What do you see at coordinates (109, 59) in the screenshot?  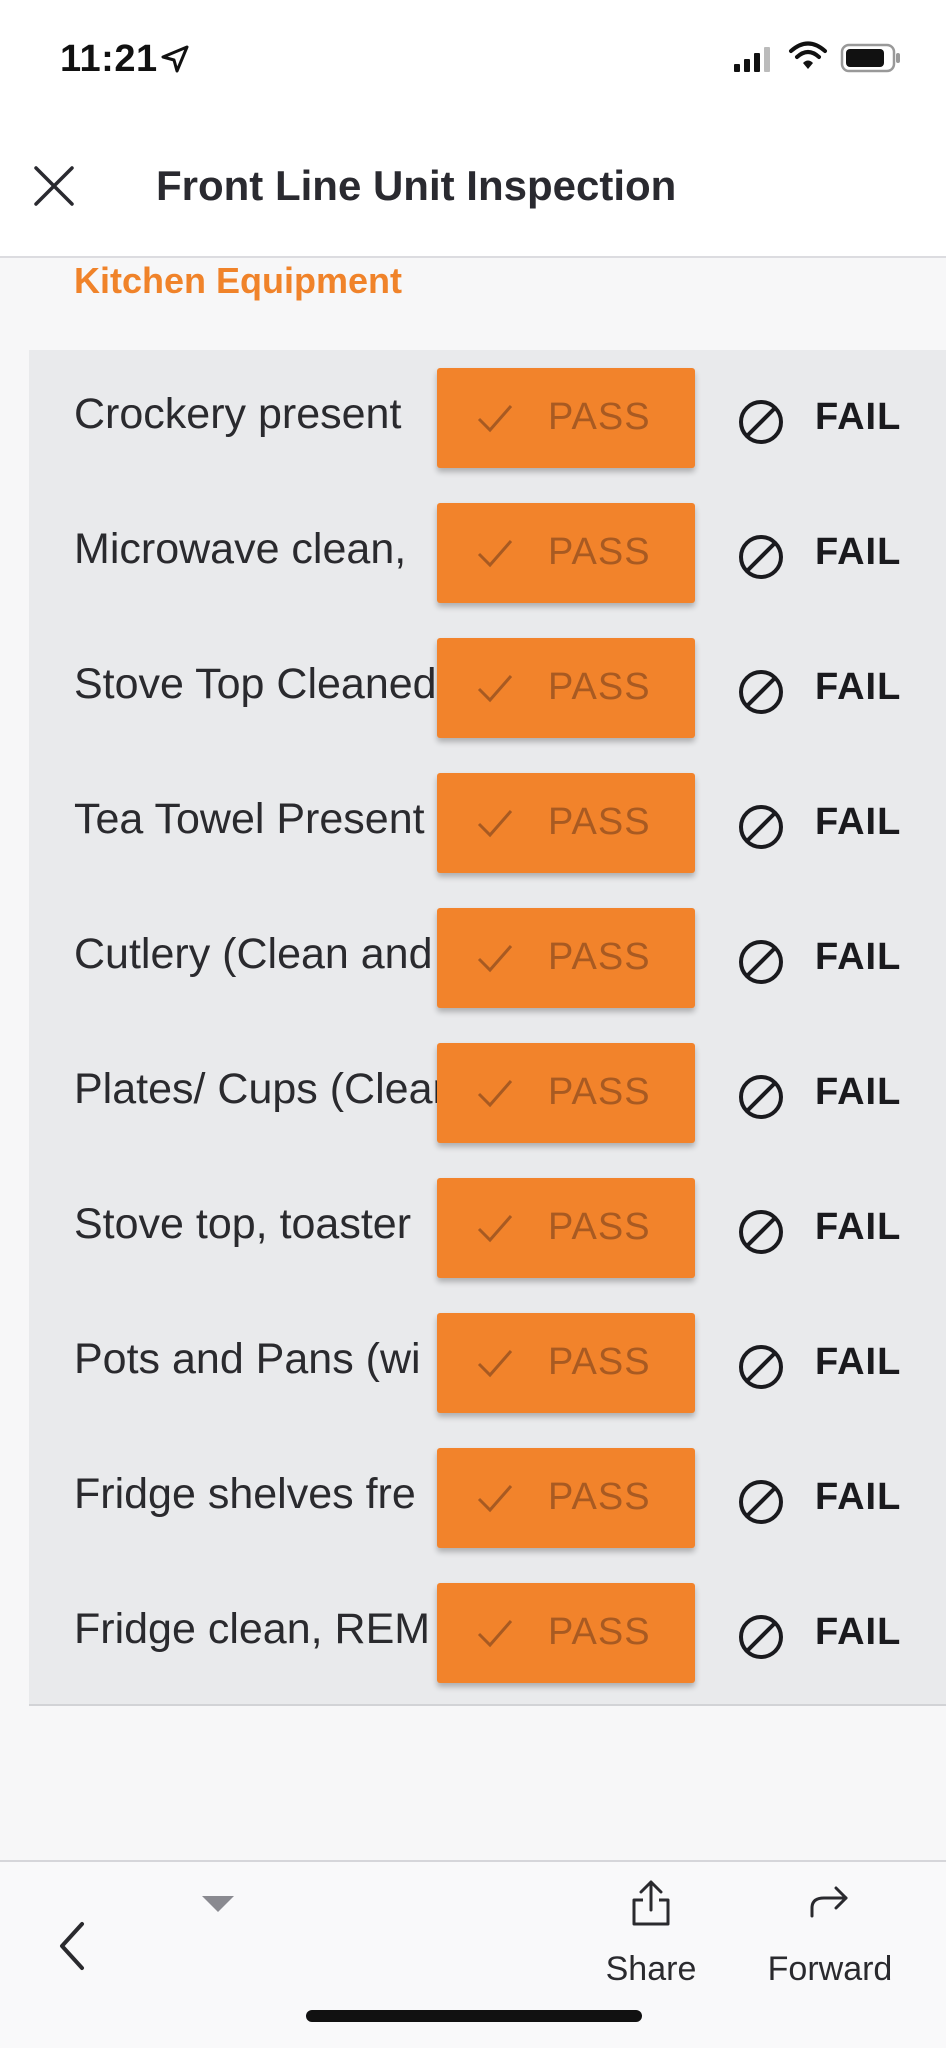 I see `status-time: 11:21` at bounding box center [109, 59].